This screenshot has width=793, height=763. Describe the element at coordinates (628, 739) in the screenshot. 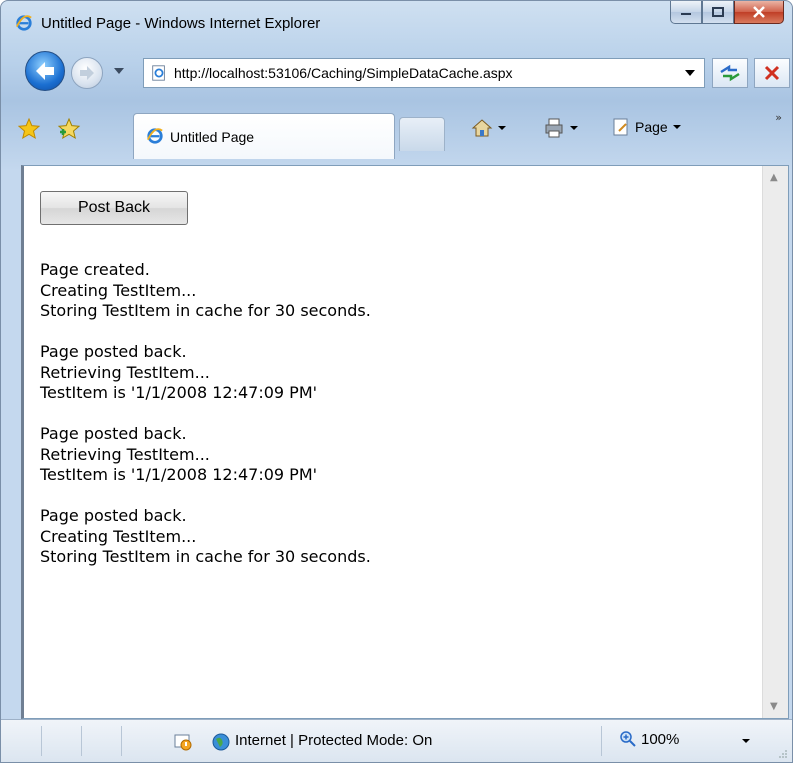

I see `zoom-icon` at that location.